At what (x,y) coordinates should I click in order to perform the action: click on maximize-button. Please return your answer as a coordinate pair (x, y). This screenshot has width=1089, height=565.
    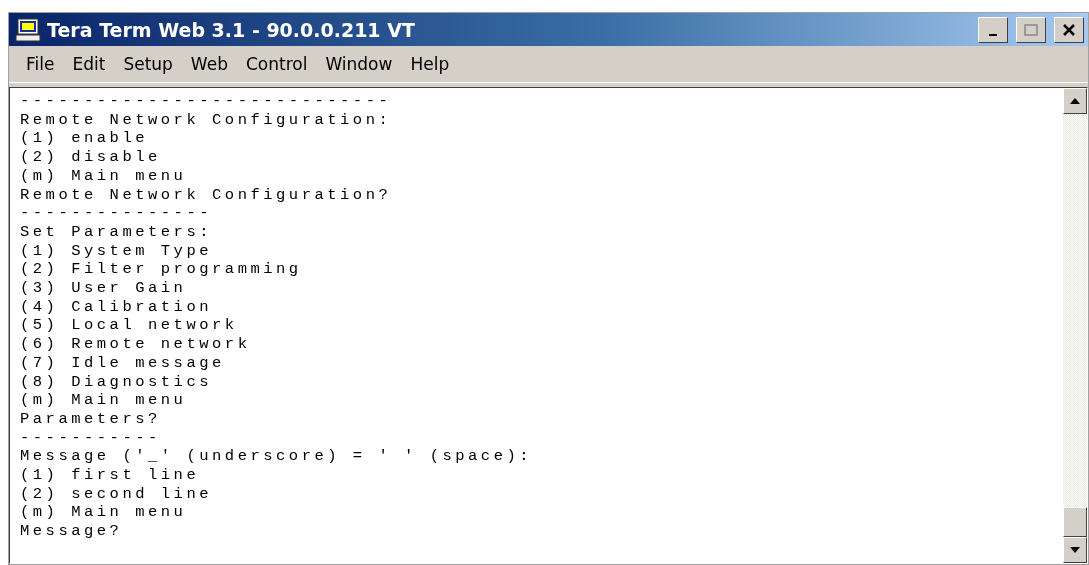
    Looking at the image, I should click on (1031, 29).